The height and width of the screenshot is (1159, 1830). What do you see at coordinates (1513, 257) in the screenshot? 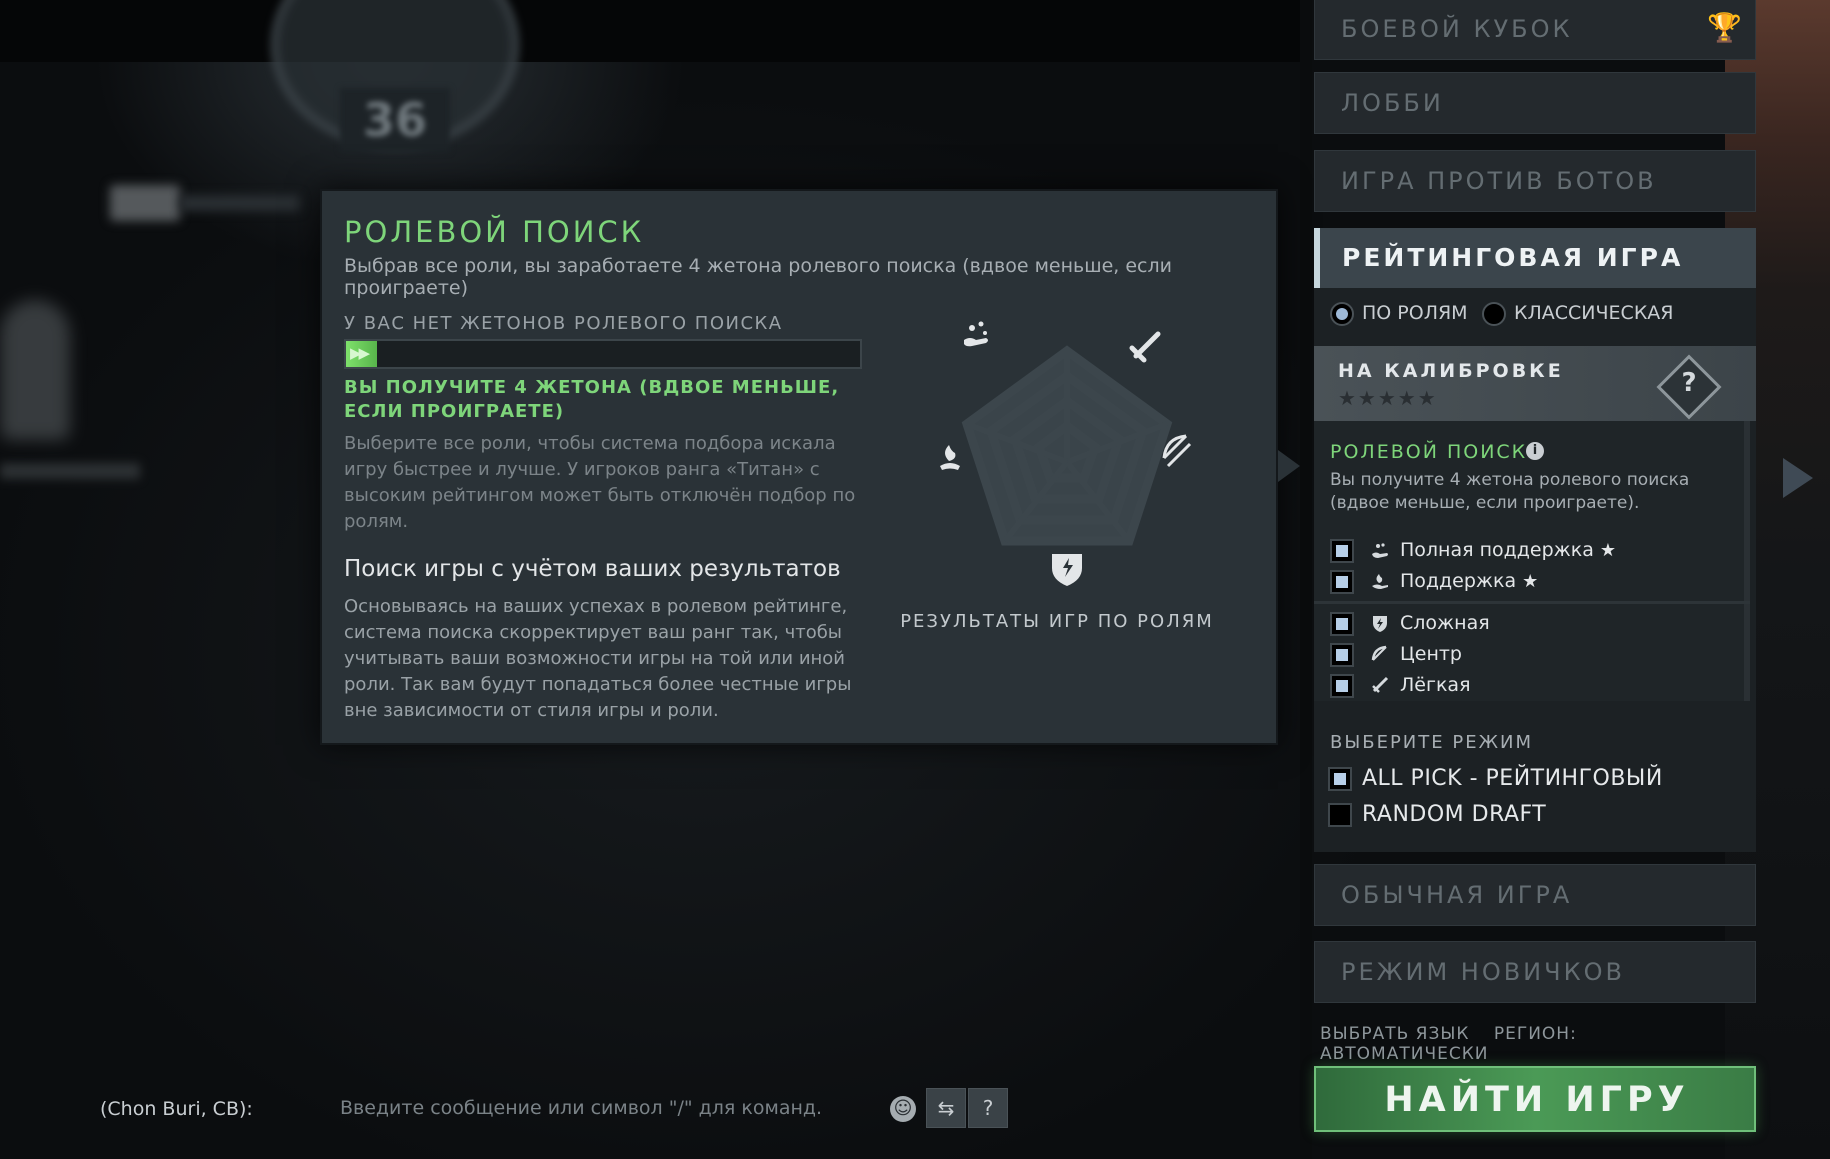
I see `ranked-game-label: РЕЙТИНГОВАЯ ИГРА` at bounding box center [1513, 257].